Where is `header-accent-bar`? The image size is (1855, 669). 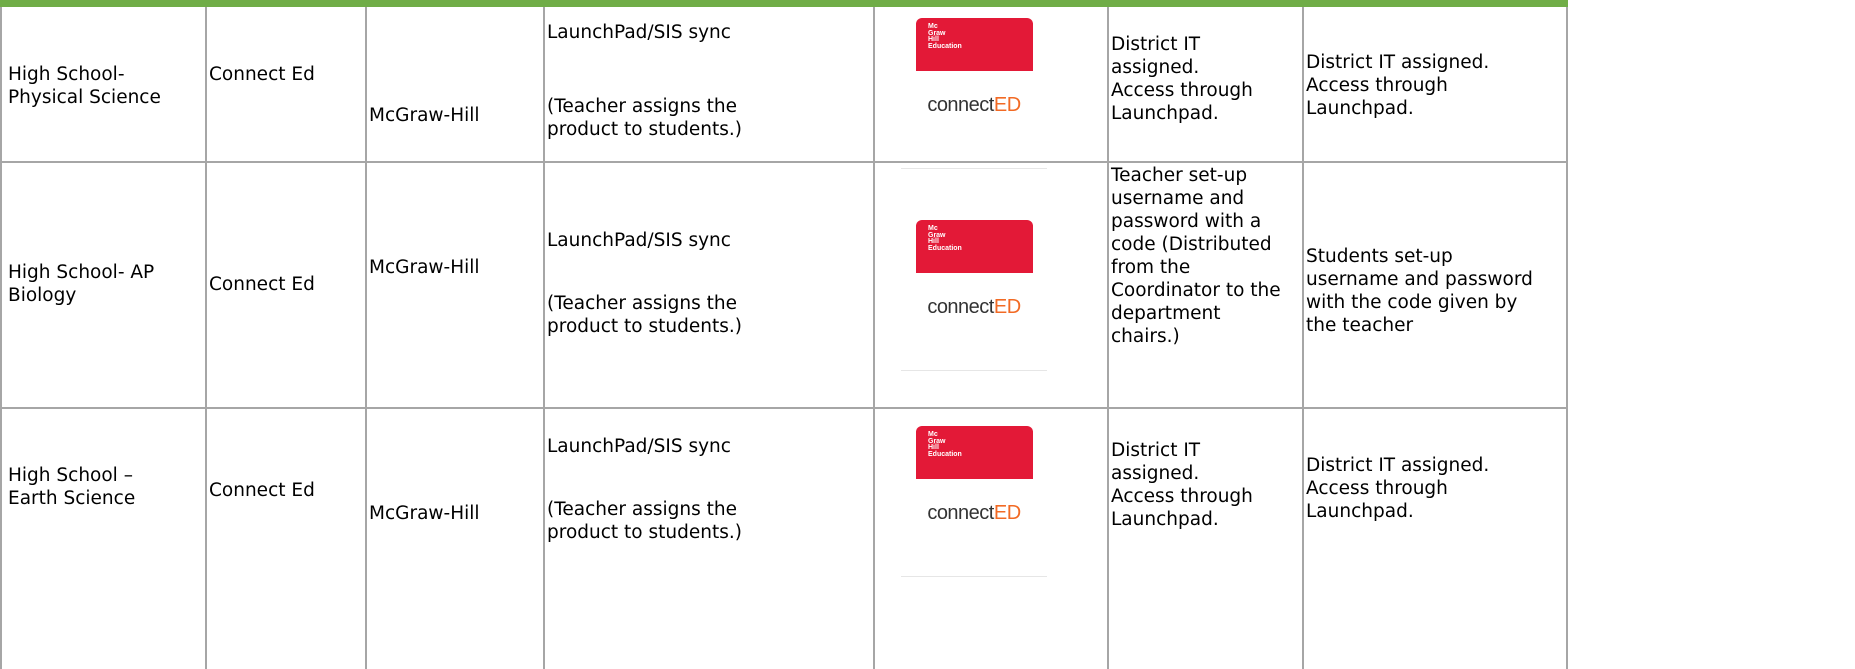
header-accent-bar is located at coordinates (784, 3).